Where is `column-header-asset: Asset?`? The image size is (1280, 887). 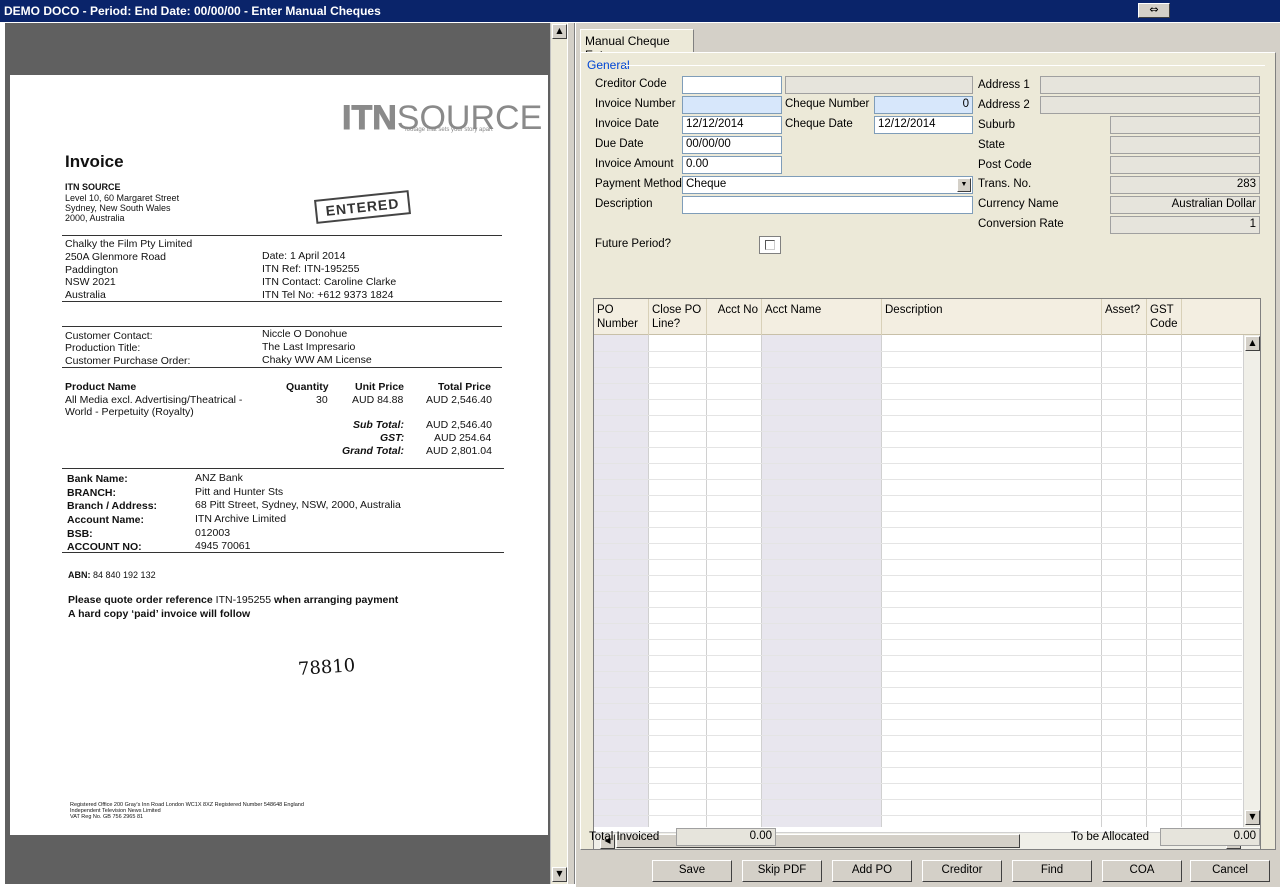 column-header-asset: Asset? is located at coordinates (1124, 317).